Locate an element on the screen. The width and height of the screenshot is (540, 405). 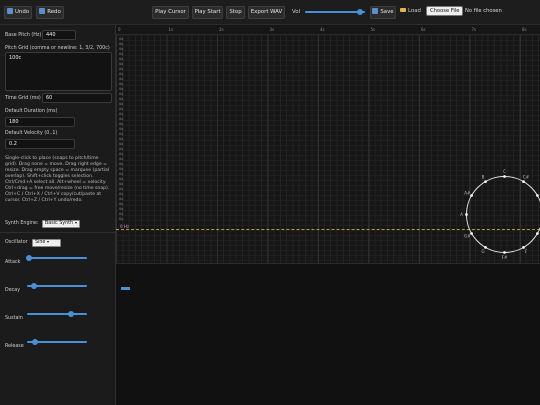
play-cursor-button: Play Cursor is located at coordinates (170, 12).